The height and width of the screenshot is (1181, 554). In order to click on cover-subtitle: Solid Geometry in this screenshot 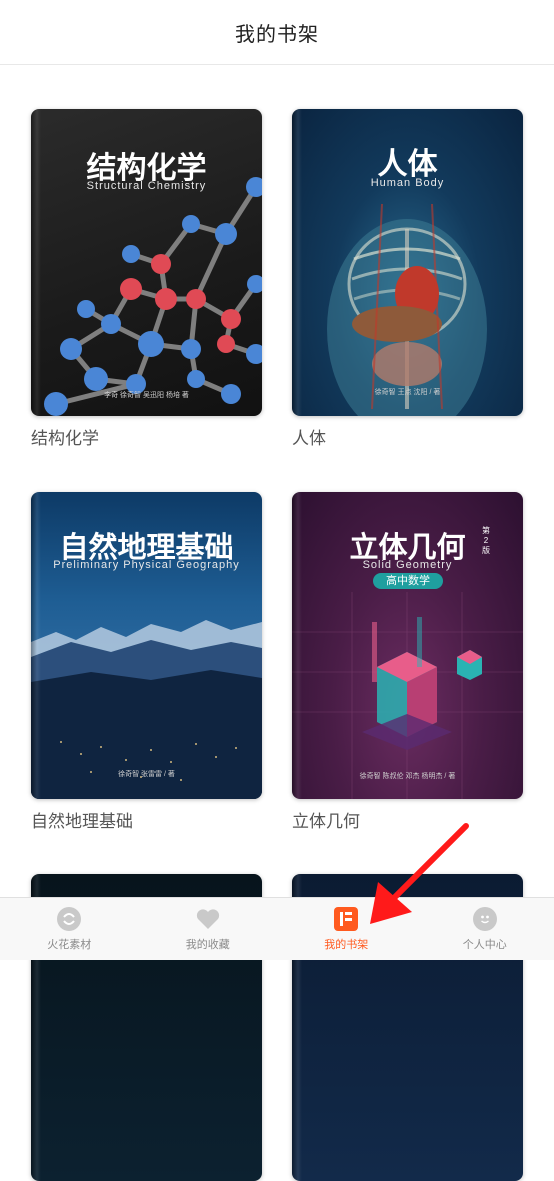, I will do `click(407, 565)`.